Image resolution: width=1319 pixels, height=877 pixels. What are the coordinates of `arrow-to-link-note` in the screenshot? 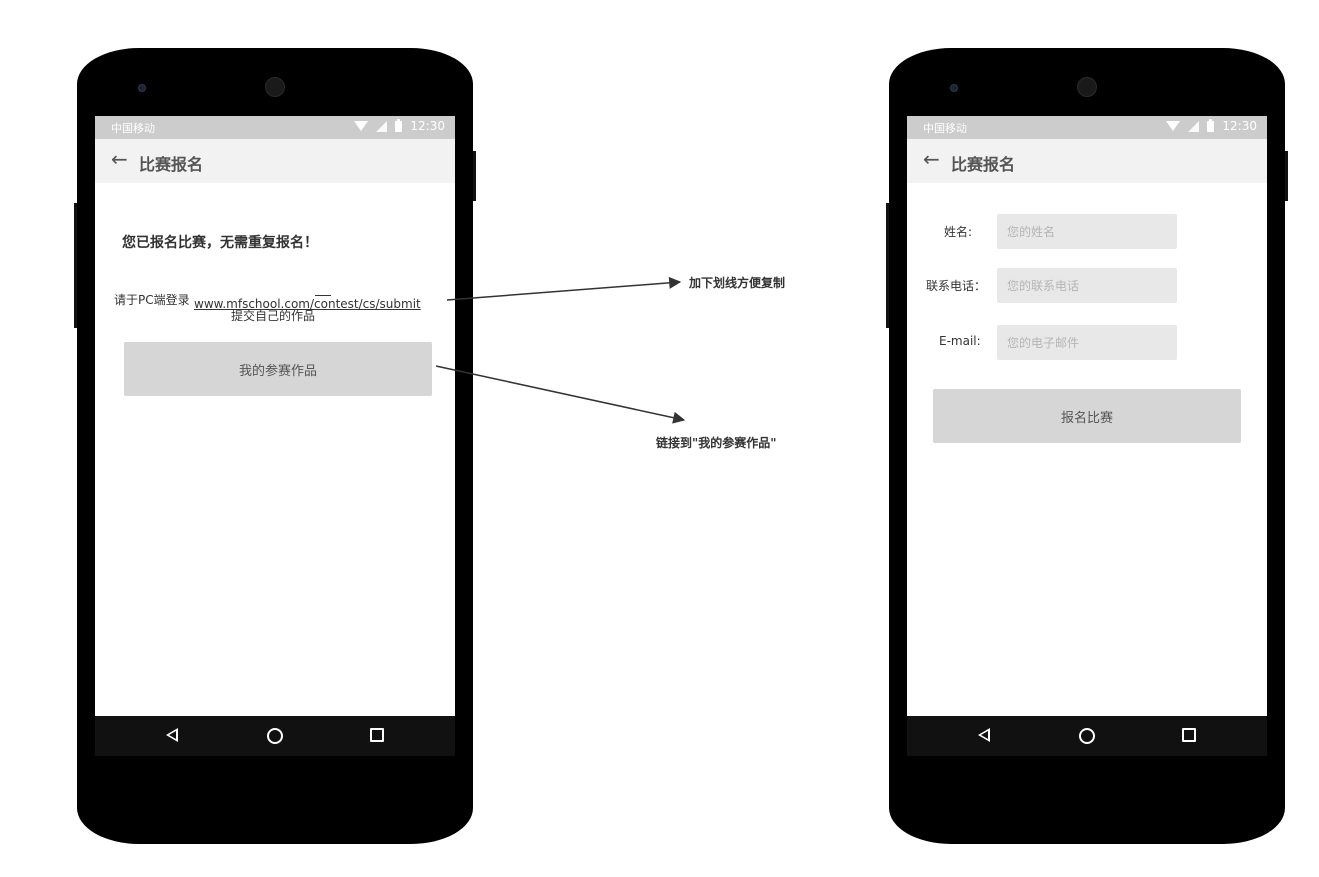 It's located at (560, 394).